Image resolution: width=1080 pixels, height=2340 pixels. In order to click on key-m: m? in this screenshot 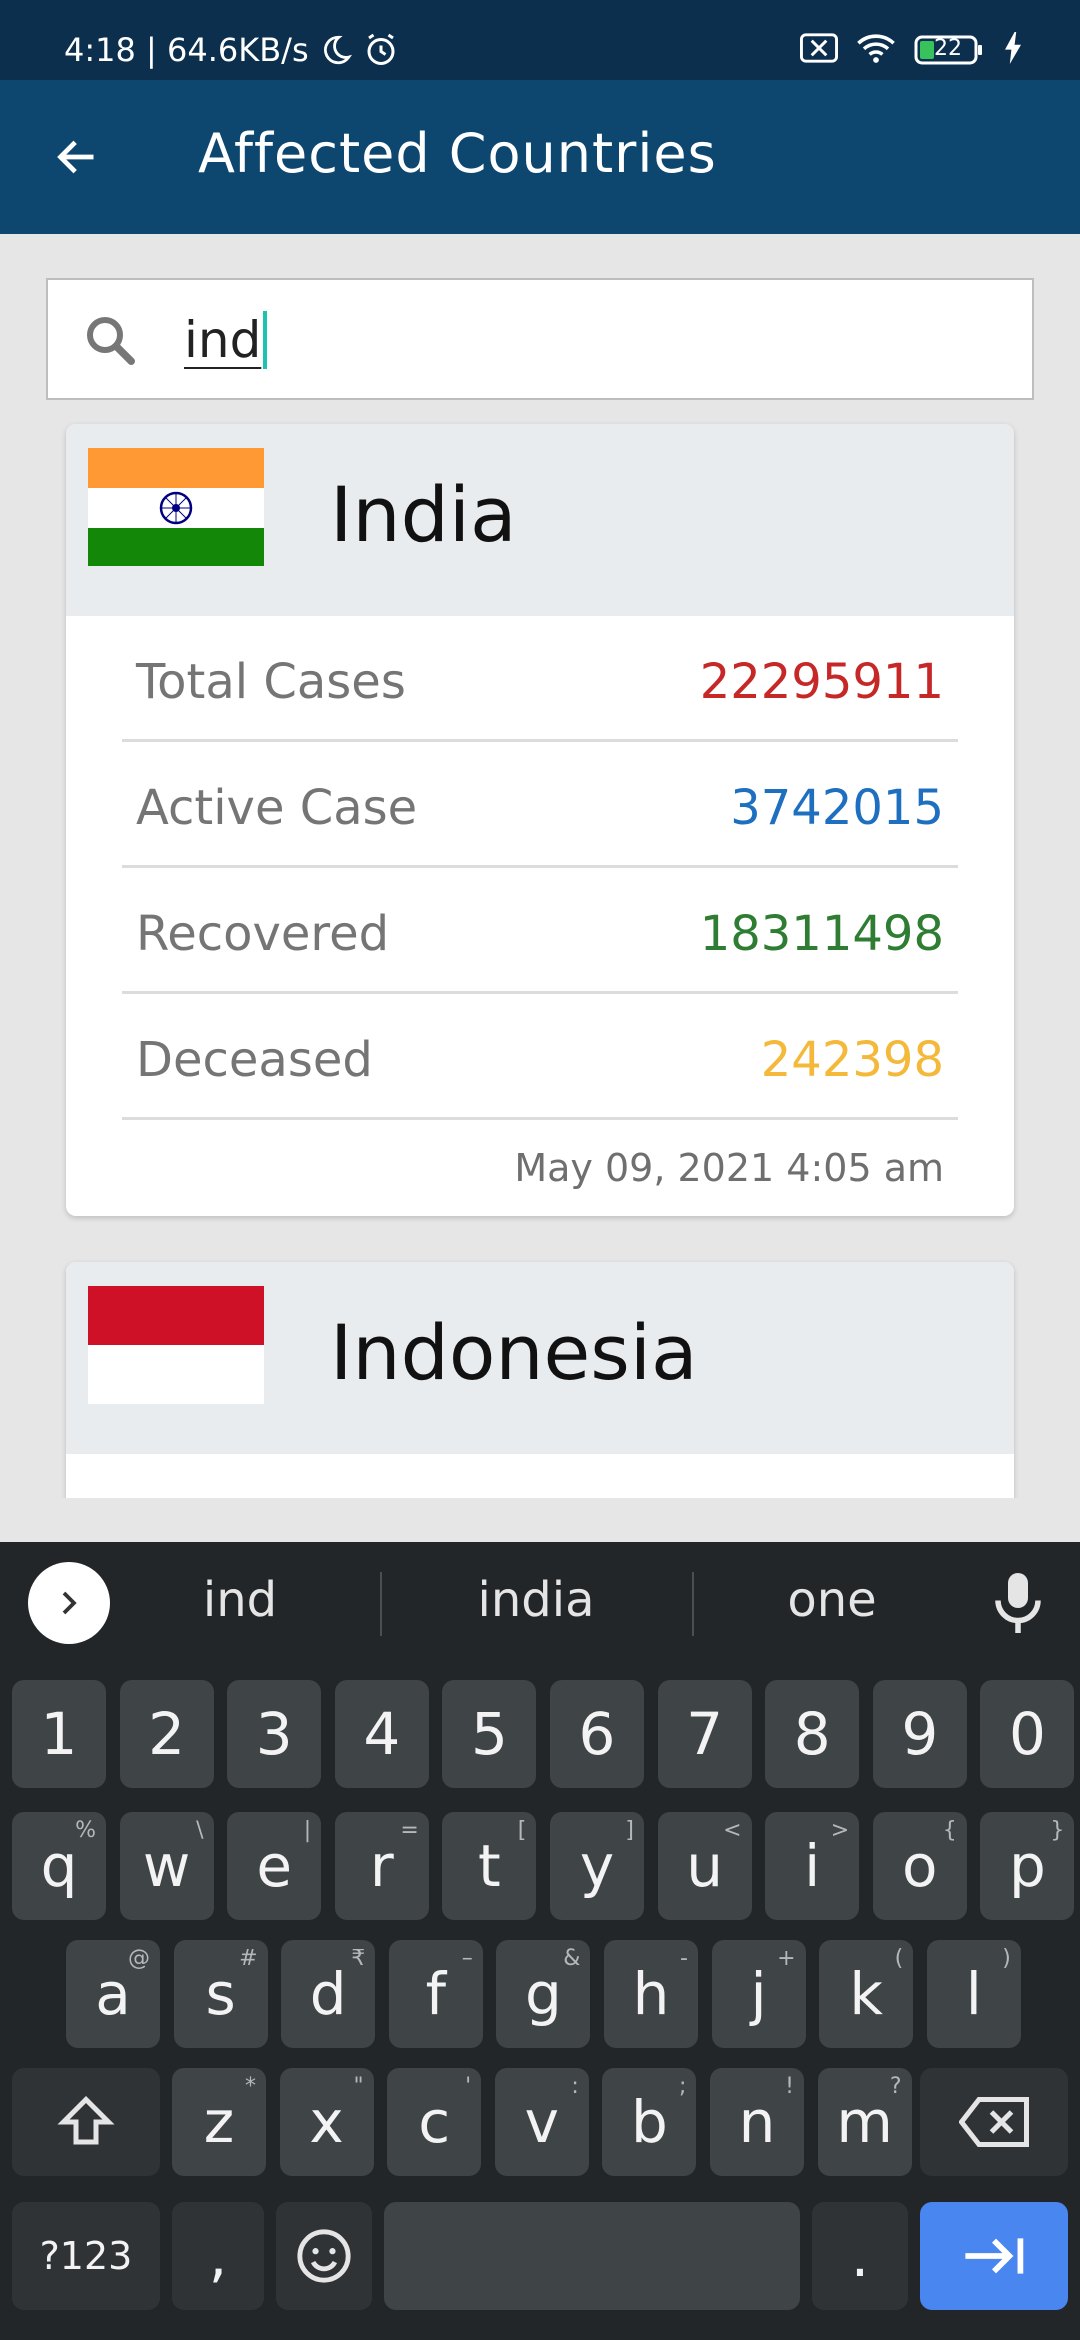, I will do `click(864, 2122)`.